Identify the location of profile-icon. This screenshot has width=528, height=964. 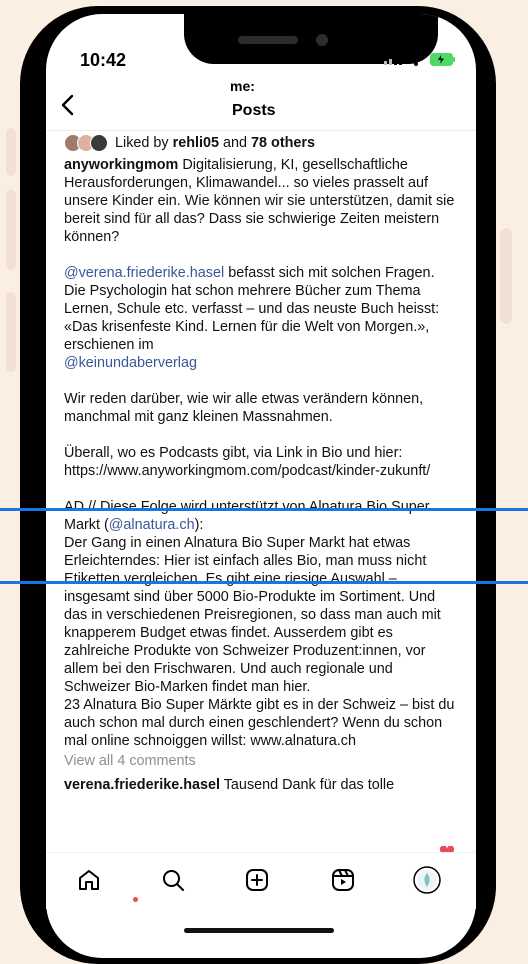
(427, 880).